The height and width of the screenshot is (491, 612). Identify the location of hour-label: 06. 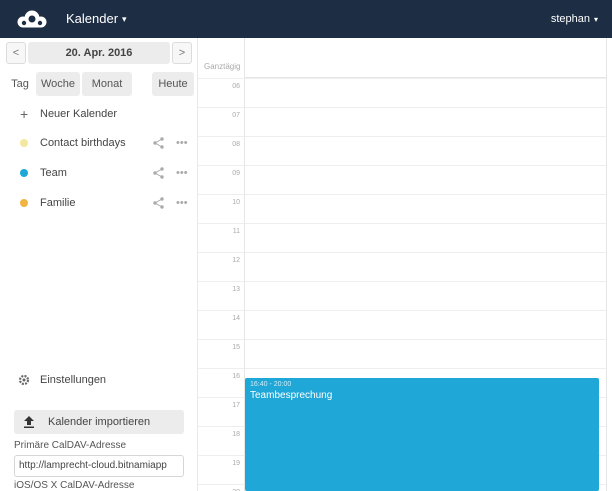
(236, 86).